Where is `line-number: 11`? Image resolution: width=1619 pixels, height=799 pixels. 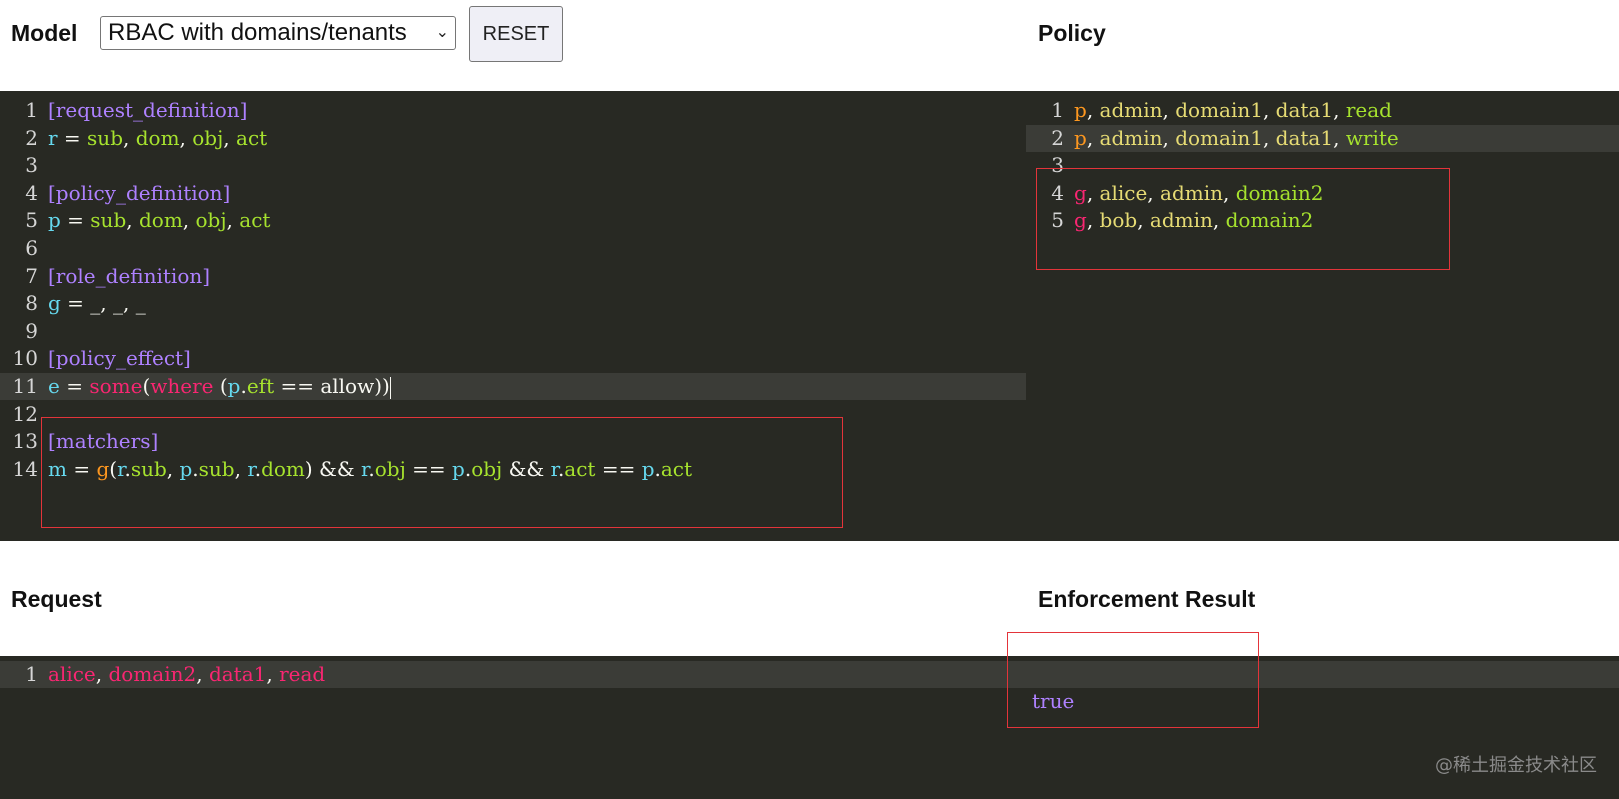
line-number: 11 is located at coordinates (25, 386).